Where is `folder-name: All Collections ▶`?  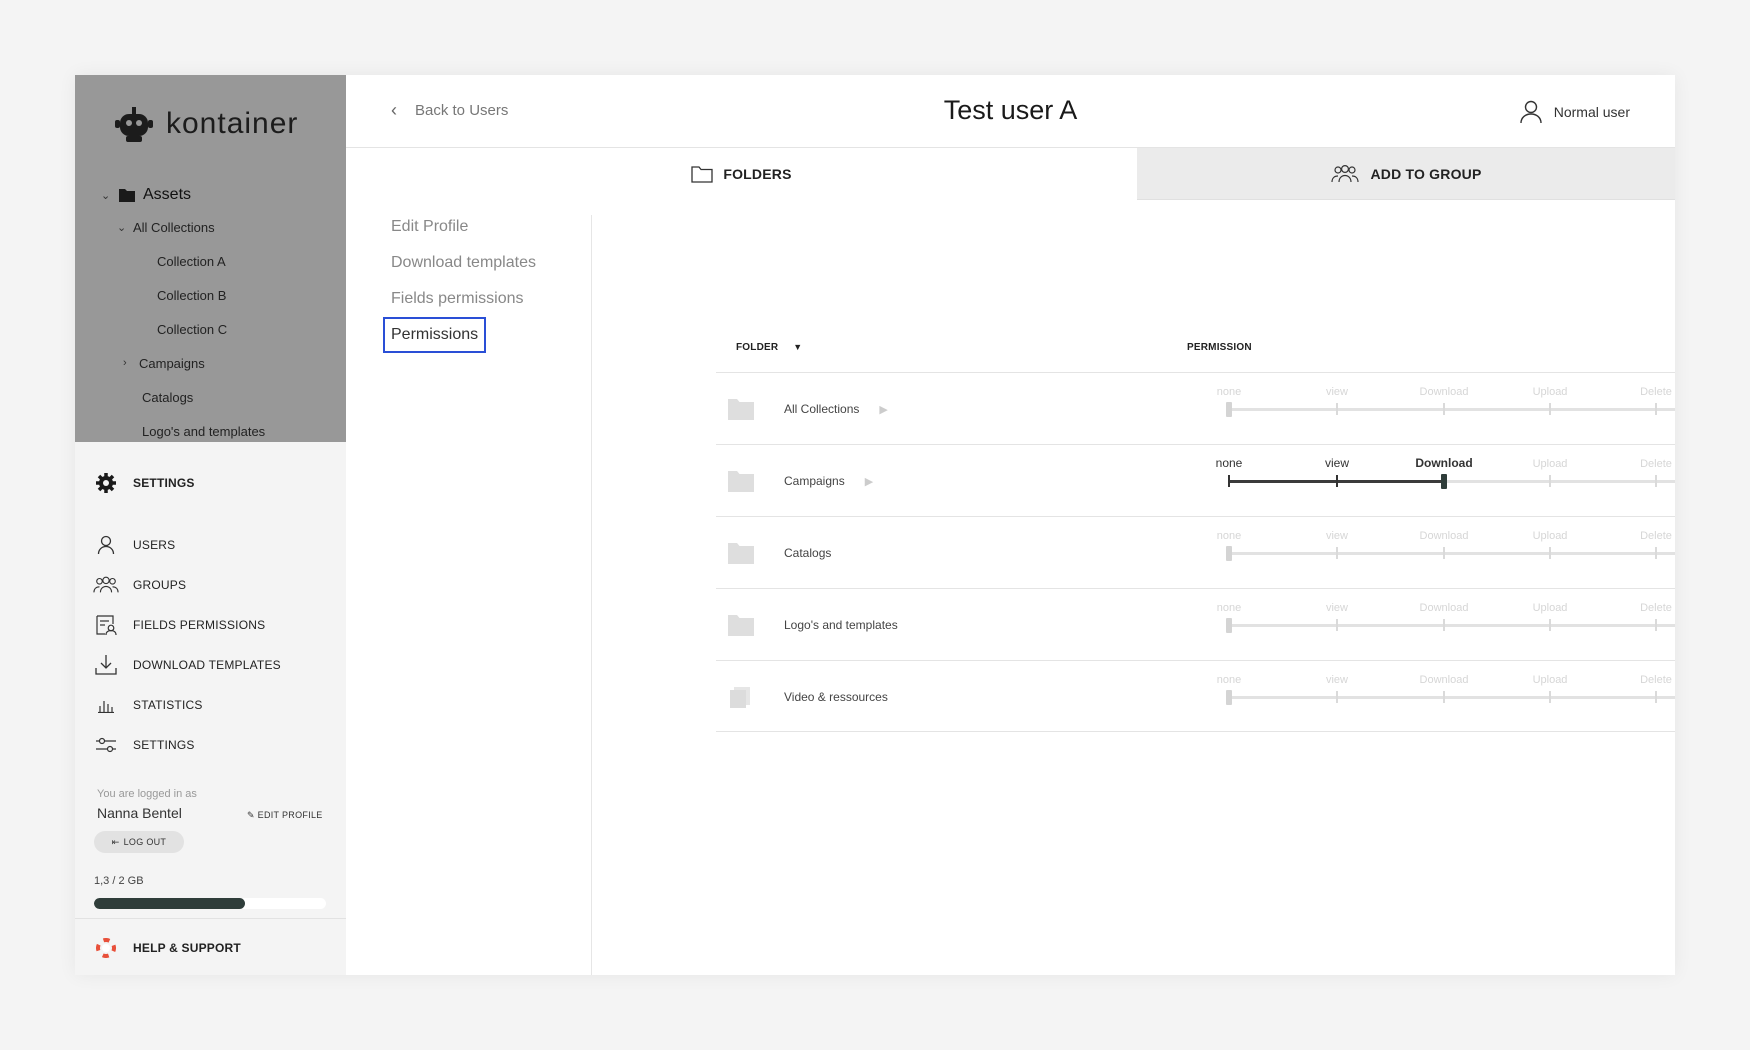
folder-name: All Collections ▶ is located at coordinates (836, 409).